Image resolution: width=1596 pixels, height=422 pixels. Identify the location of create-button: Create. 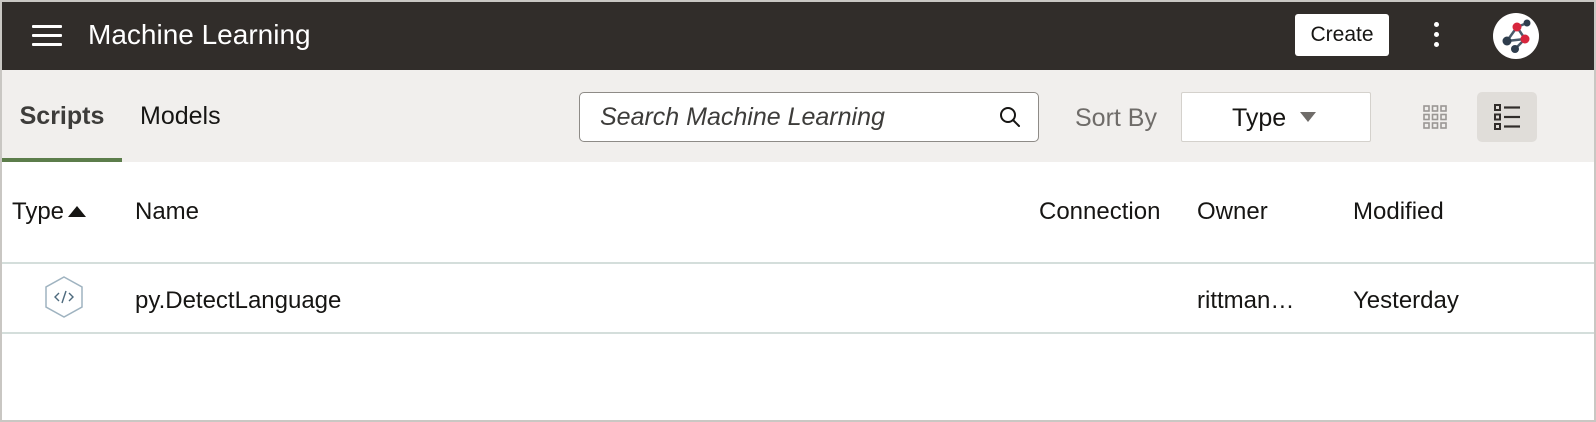
(1342, 35).